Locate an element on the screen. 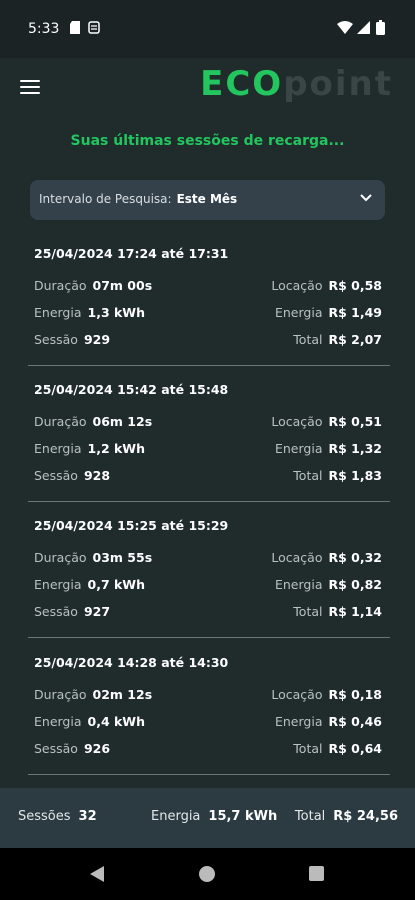 The height and width of the screenshot is (900, 415). sd-card-icon is located at coordinates (75, 27).